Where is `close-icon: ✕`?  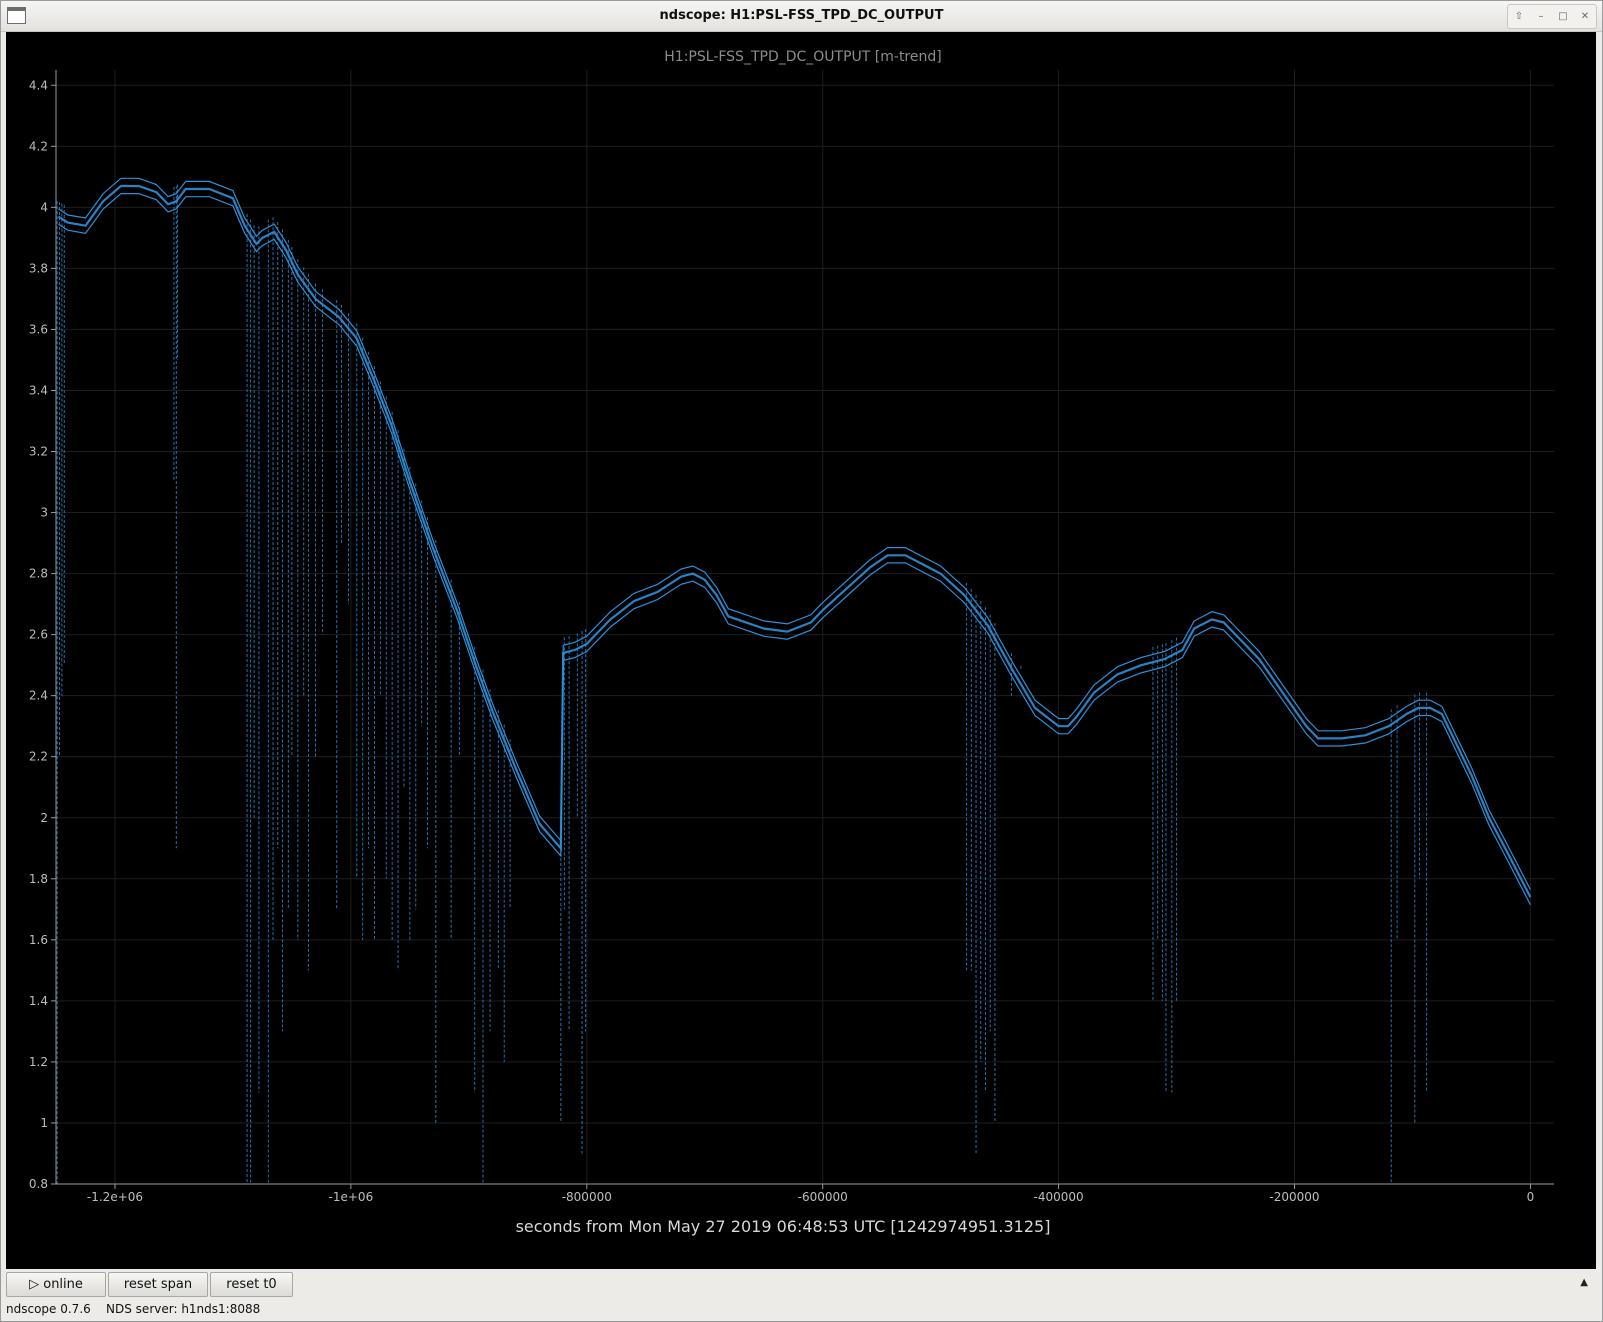
close-icon: ✕ is located at coordinates (1585, 17).